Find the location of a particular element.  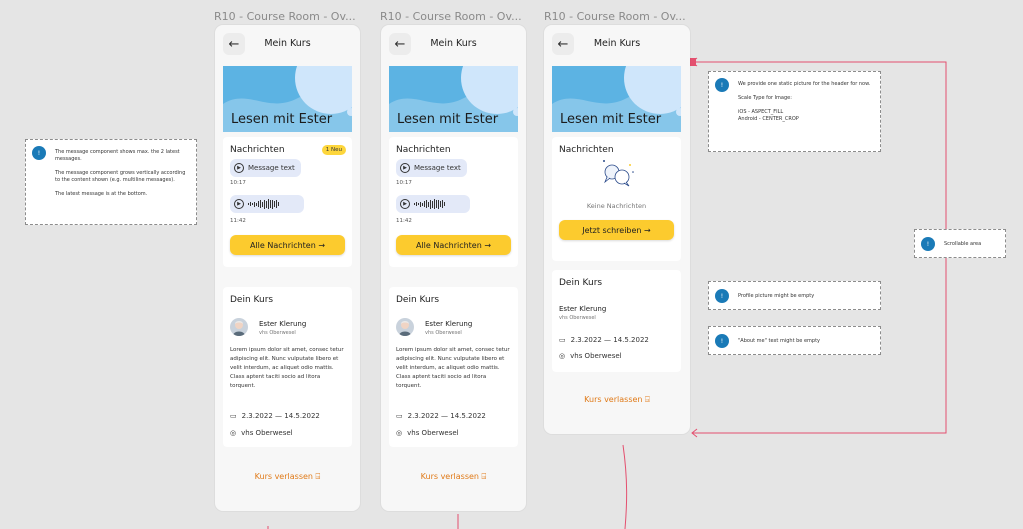

note-paragraph: The latest message is at the bottom. is located at coordinates (101, 194).